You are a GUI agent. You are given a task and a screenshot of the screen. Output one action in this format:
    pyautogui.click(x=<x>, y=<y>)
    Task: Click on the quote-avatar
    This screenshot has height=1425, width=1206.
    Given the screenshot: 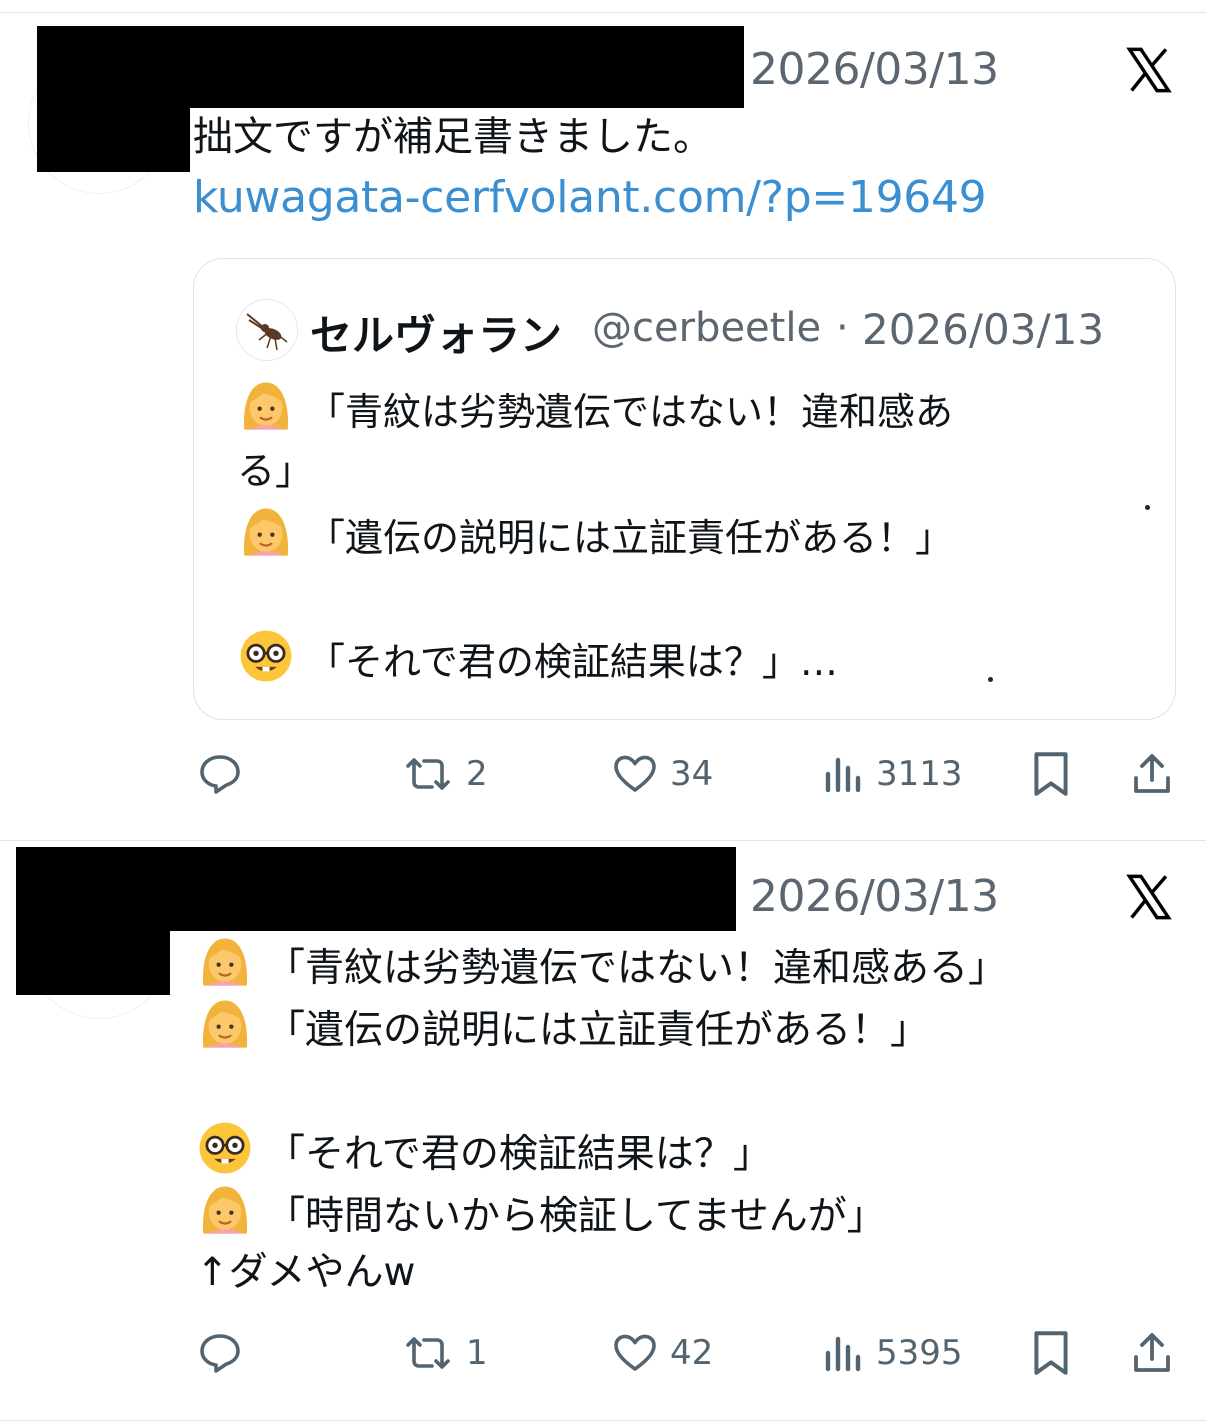 What is the action you would take?
    pyautogui.click(x=267, y=330)
    